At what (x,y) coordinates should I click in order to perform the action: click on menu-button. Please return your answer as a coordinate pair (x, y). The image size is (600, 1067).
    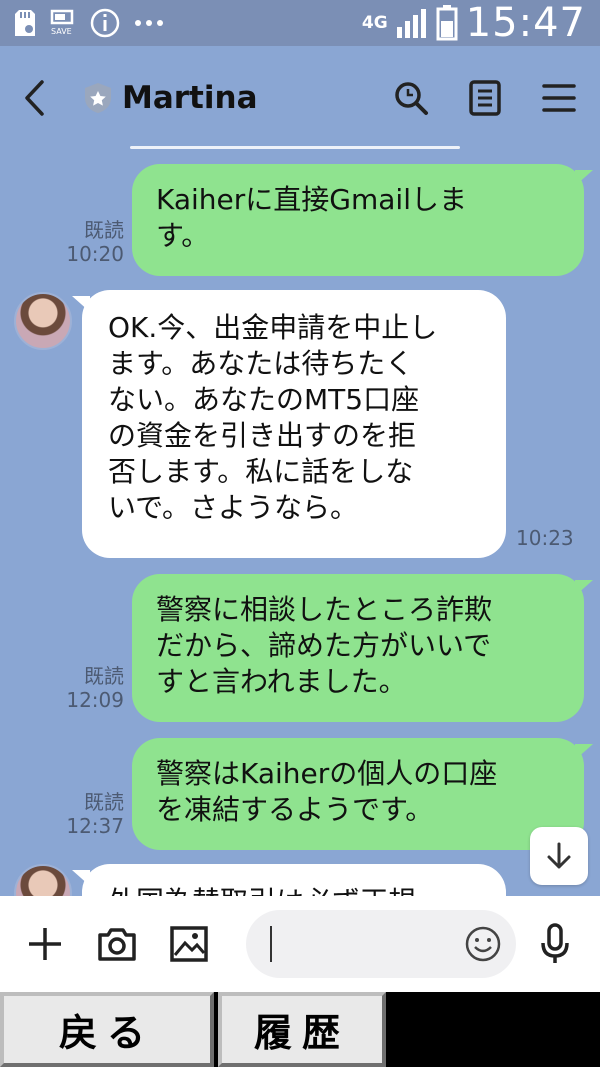
    Looking at the image, I should click on (559, 98).